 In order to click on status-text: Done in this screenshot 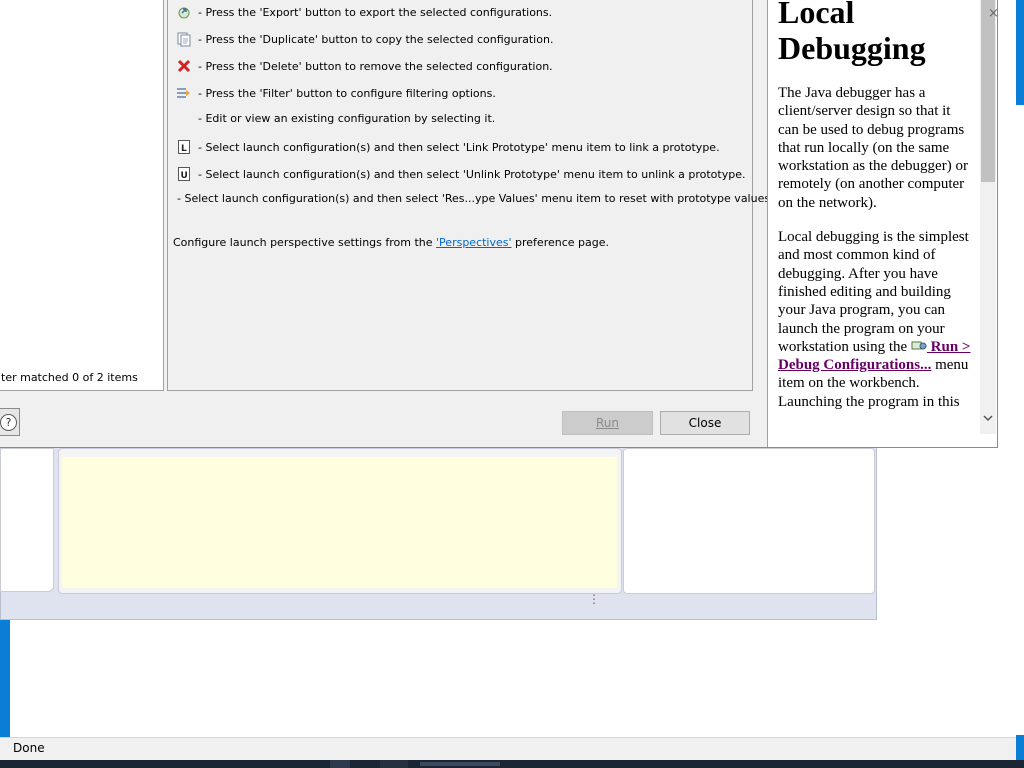, I will do `click(29, 748)`.